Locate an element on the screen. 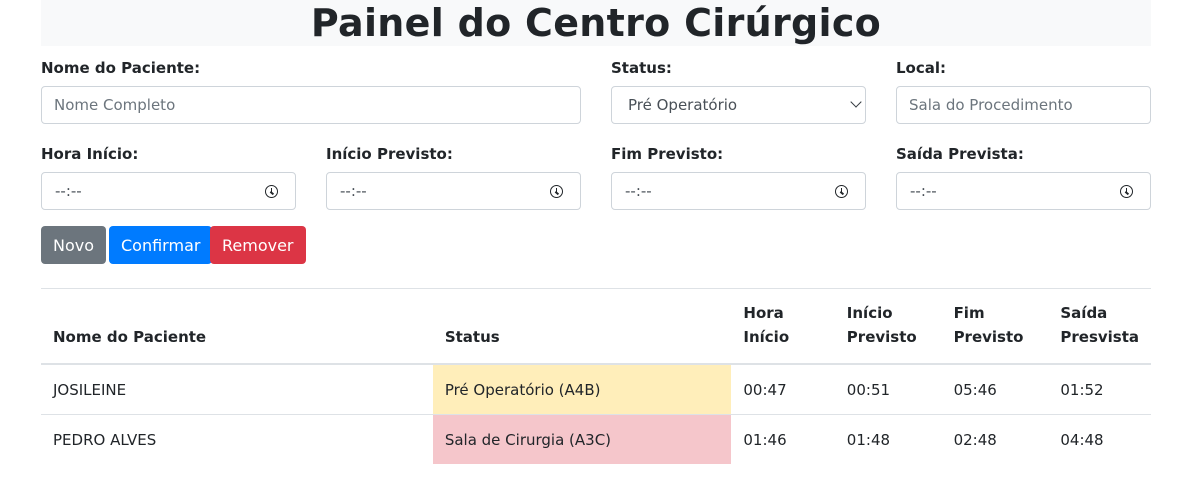 The image size is (1196, 483). cell-fim-previsto: 05:46 is located at coordinates (995, 389).